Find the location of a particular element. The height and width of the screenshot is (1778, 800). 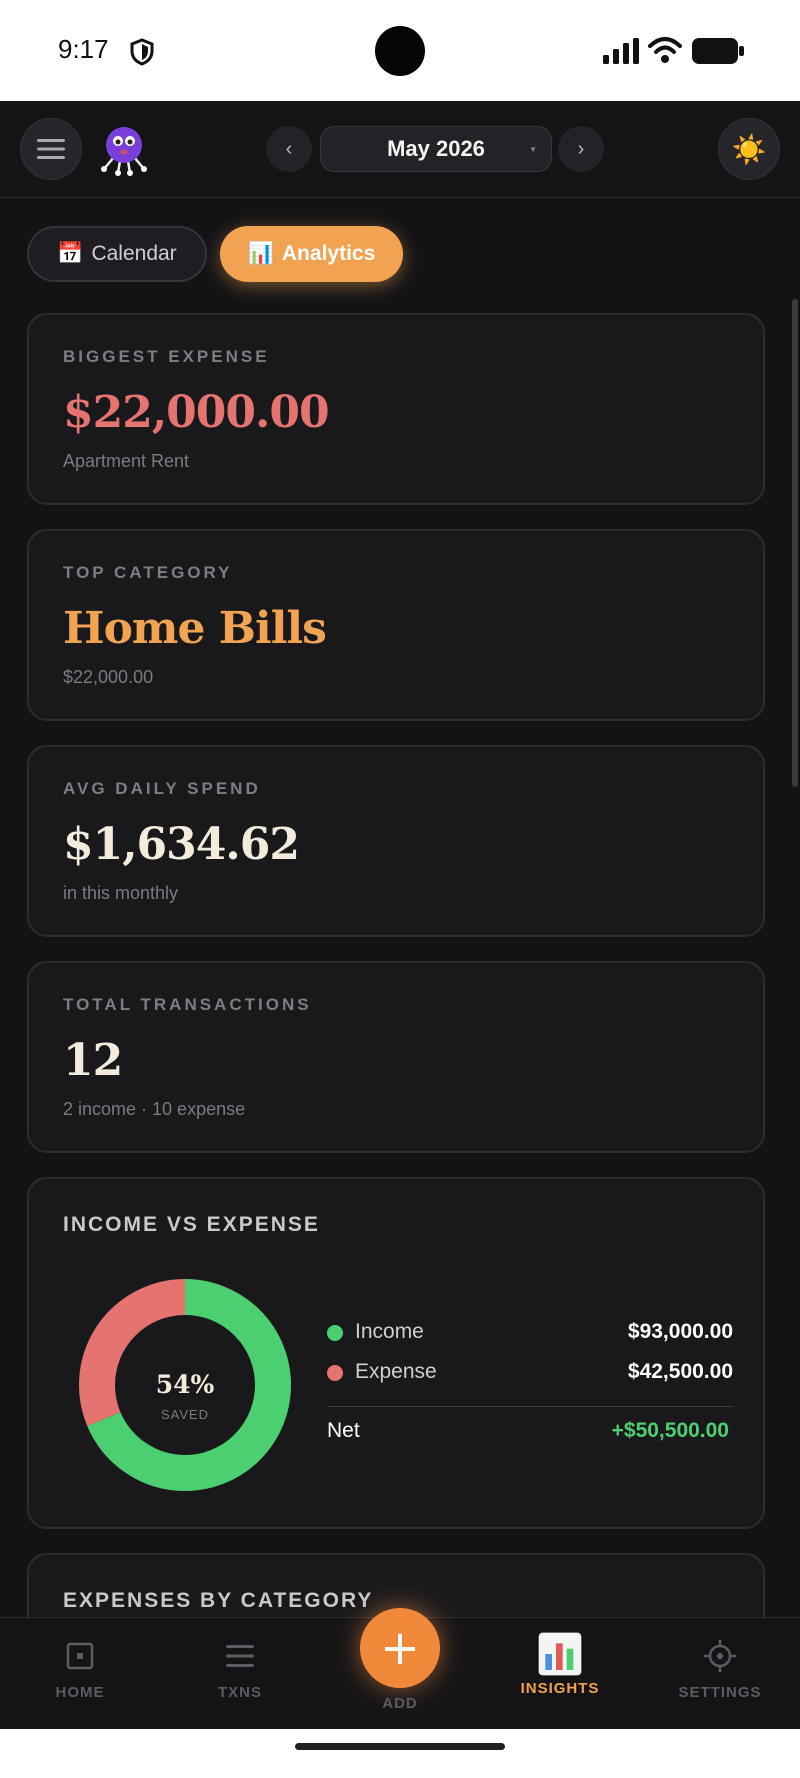

chevron-down-icon: ▼ is located at coordinates (533, 149).